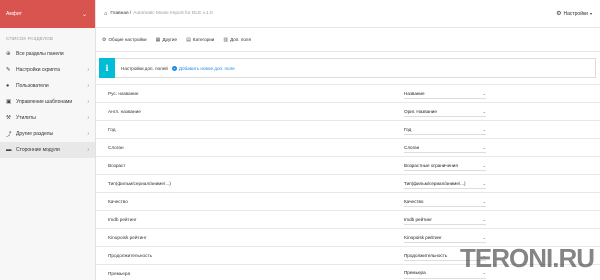 This screenshot has width=600, height=280. Describe the element at coordinates (130, 255) in the screenshot. I see `row-label: Продолжительность` at that location.